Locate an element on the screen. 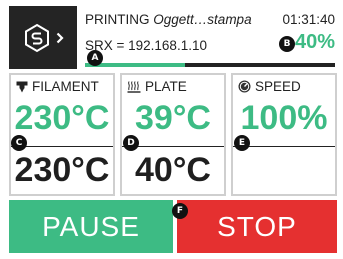 The height and width of the screenshot is (259, 343). filament-current-temp: 230°C is located at coordinates (62, 118).